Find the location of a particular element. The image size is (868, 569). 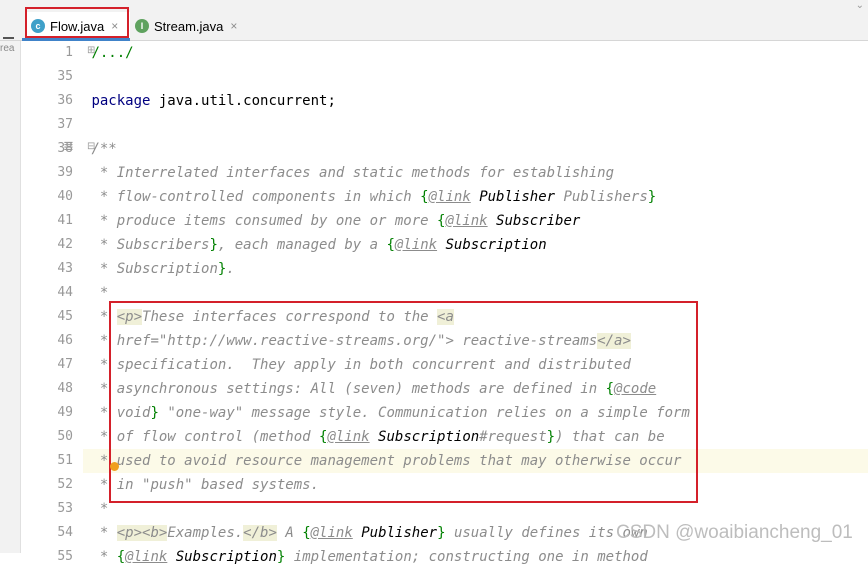

line-number: 50 is located at coordinates (65, 436).